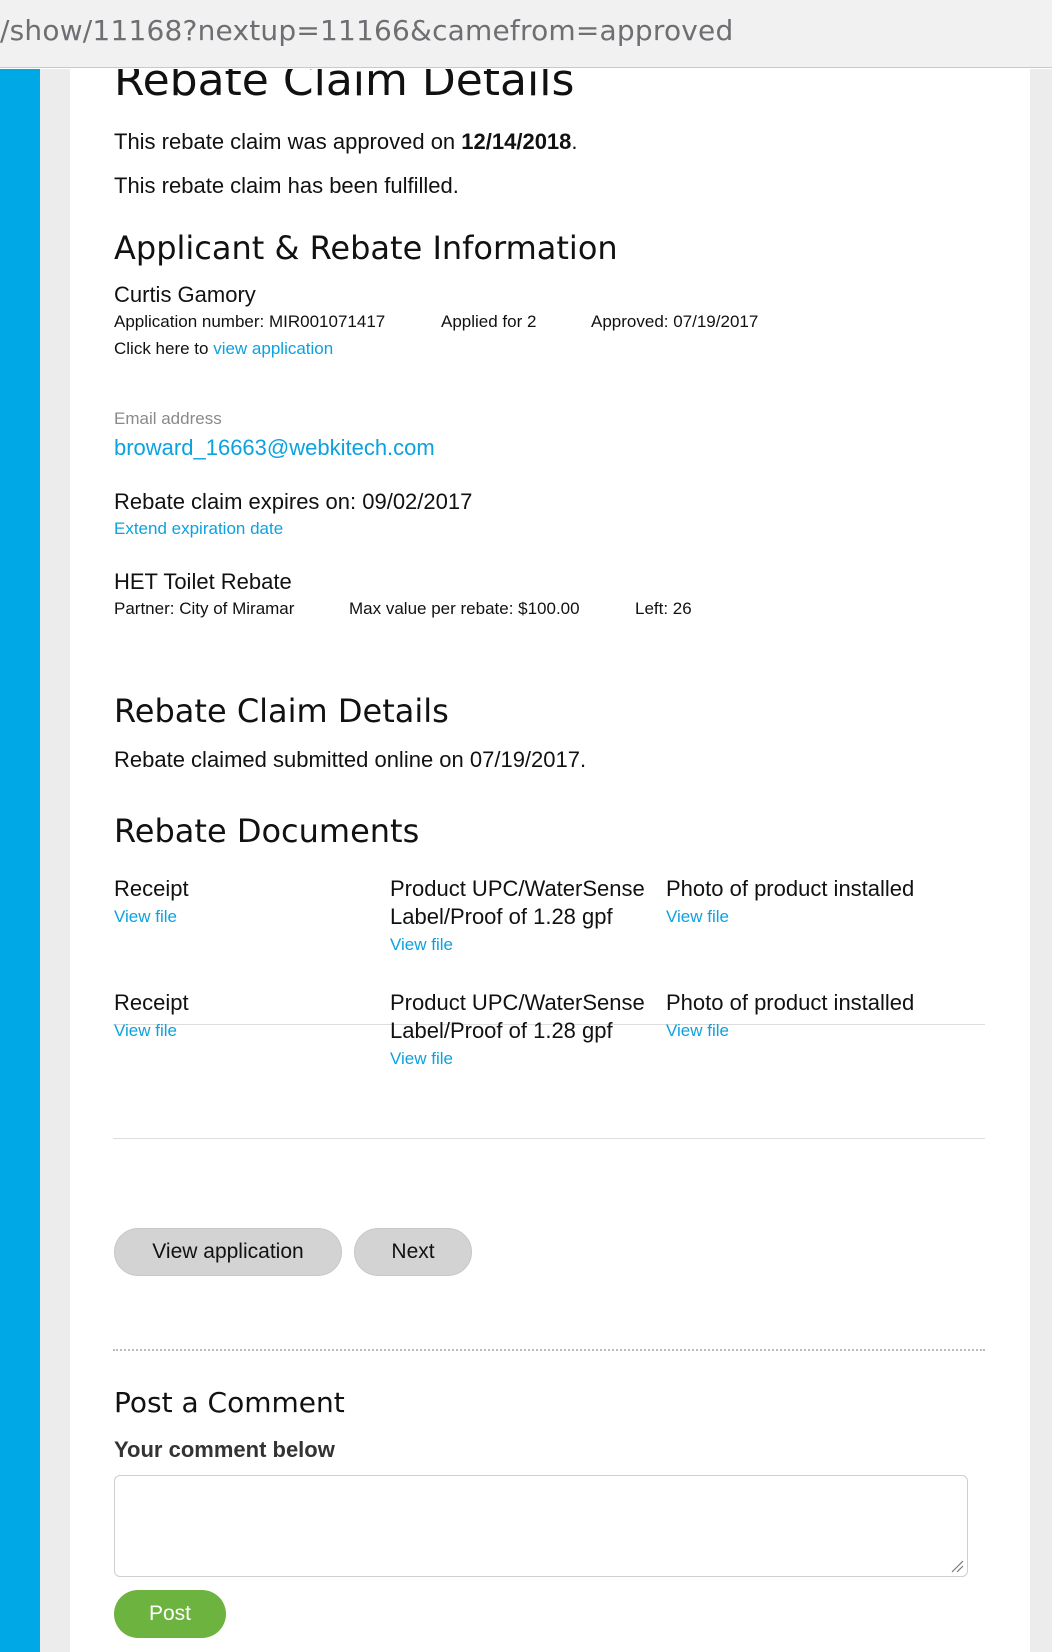 The image size is (1052, 1652). Describe the element at coordinates (663, 608) in the screenshot. I see `rebates-left: Left: 26` at that location.